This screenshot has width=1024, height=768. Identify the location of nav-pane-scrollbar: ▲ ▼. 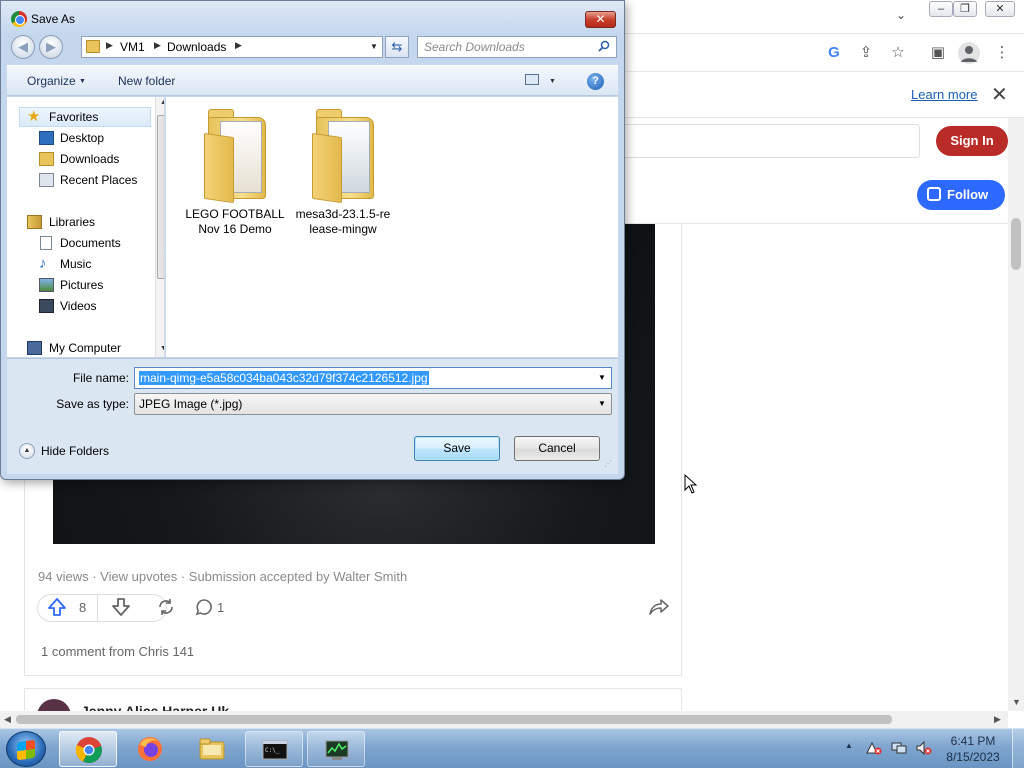
(159, 227).